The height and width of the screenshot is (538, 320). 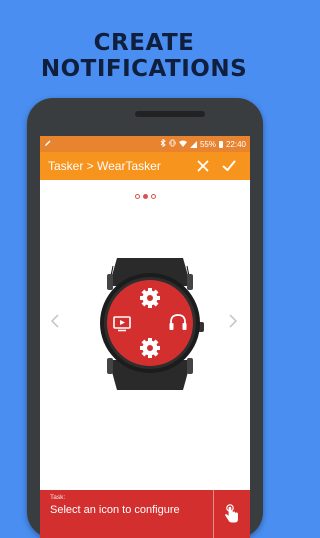 What do you see at coordinates (163, 143) in the screenshot?
I see `bluetooth-icon` at bounding box center [163, 143].